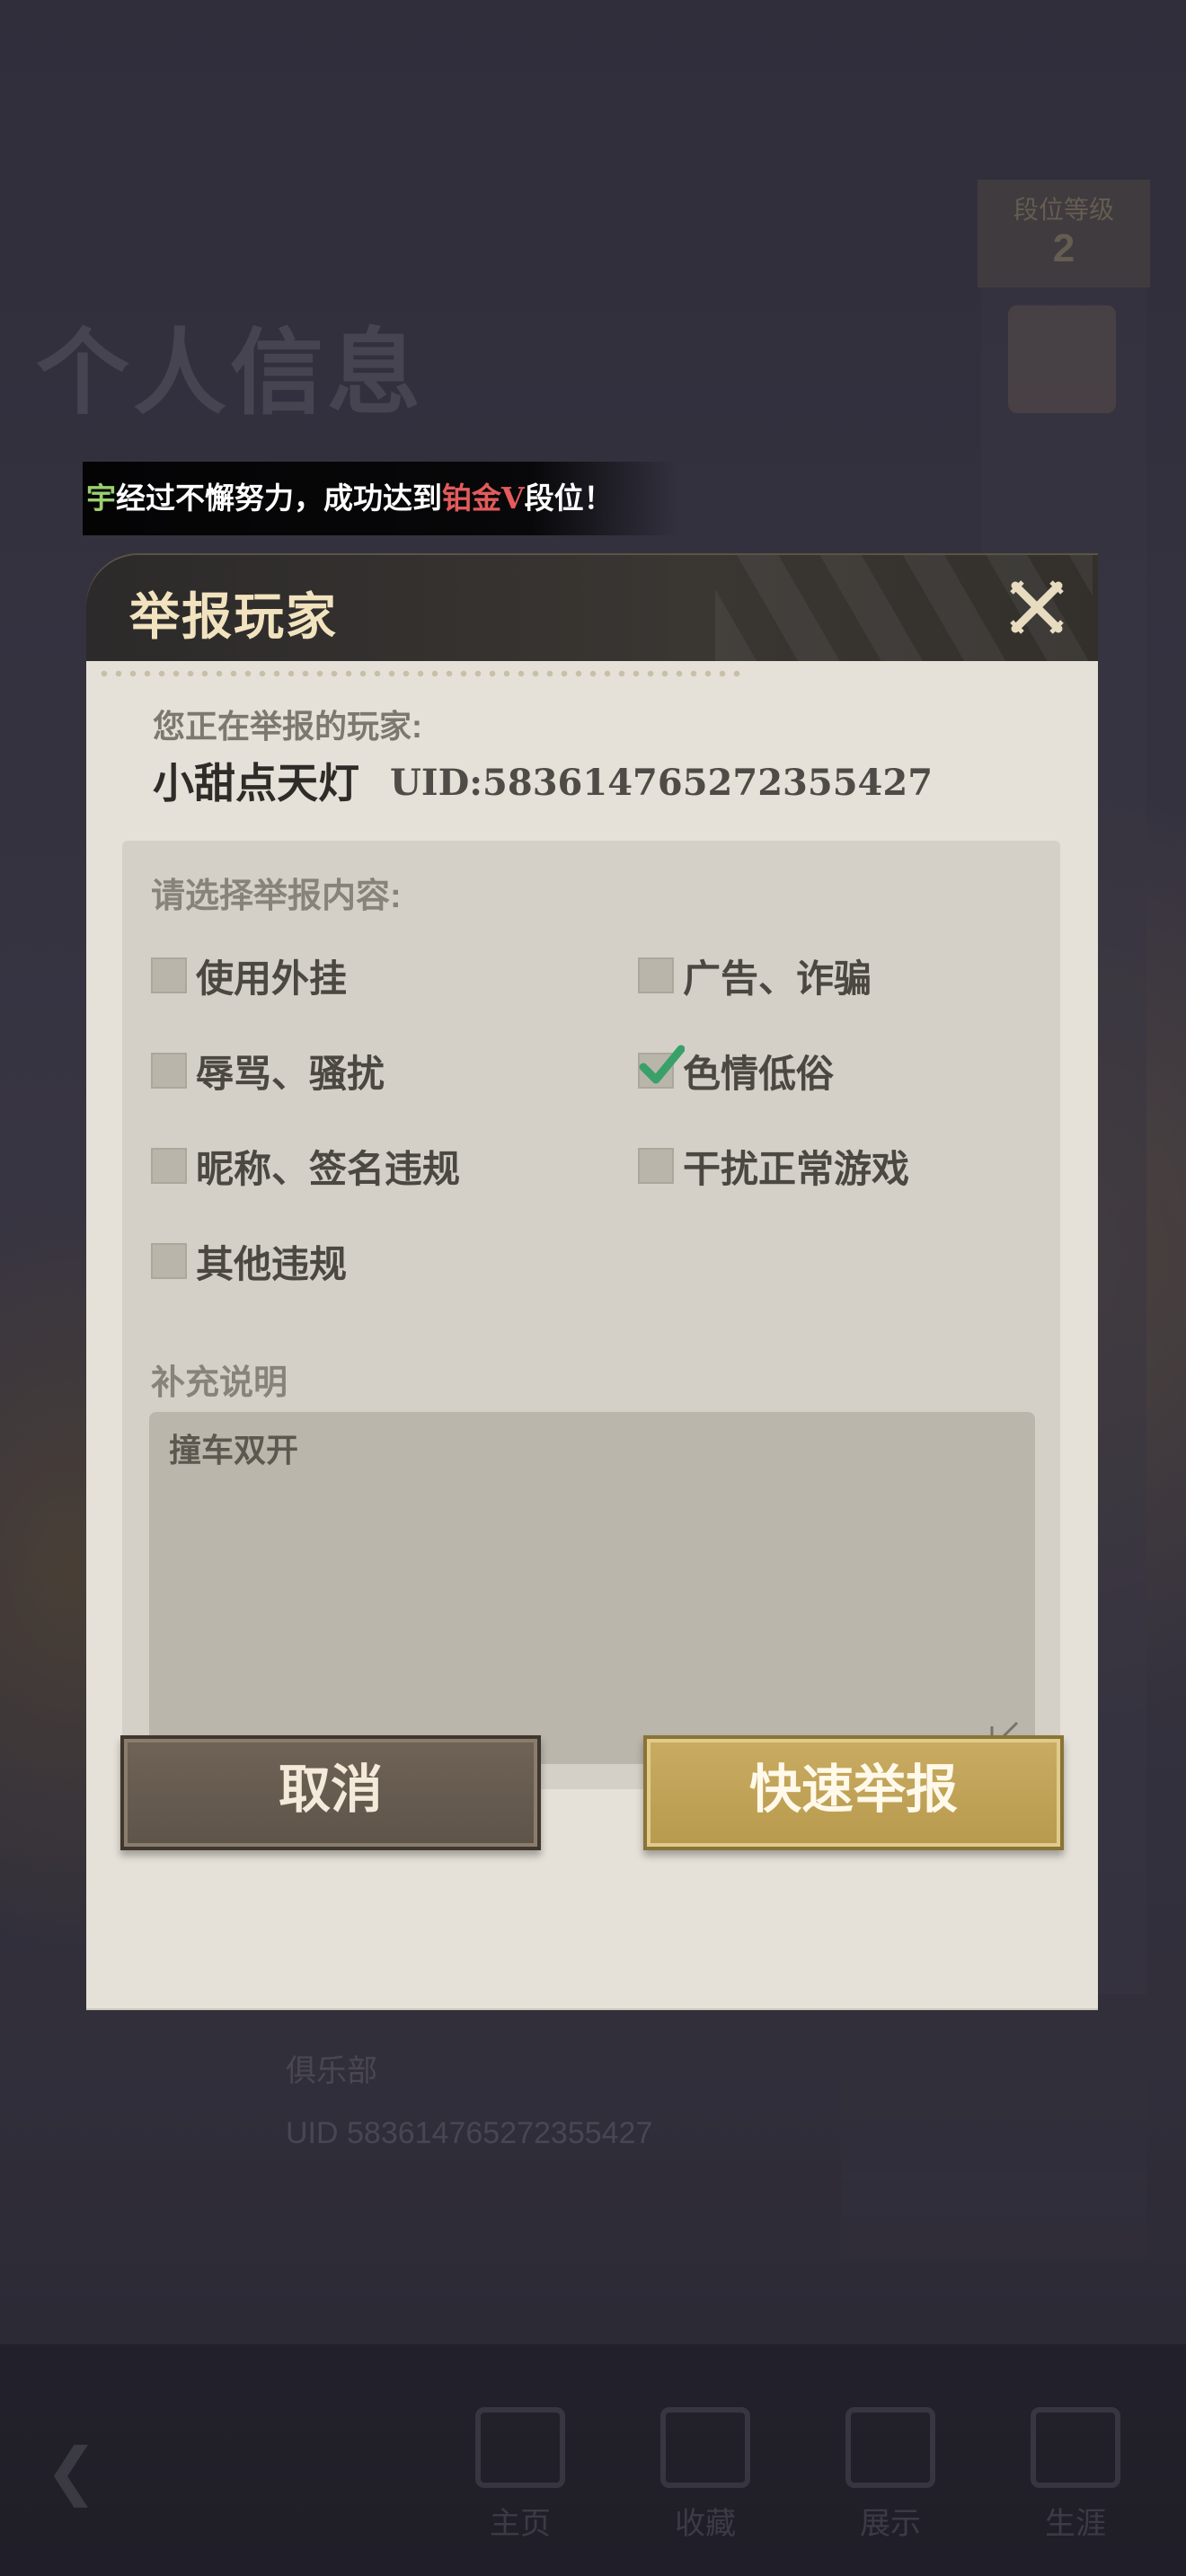 This screenshot has height=2576, width=1186. I want to click on banner-text-1: 经过不懈努力，成功达到, so click(279, 498).